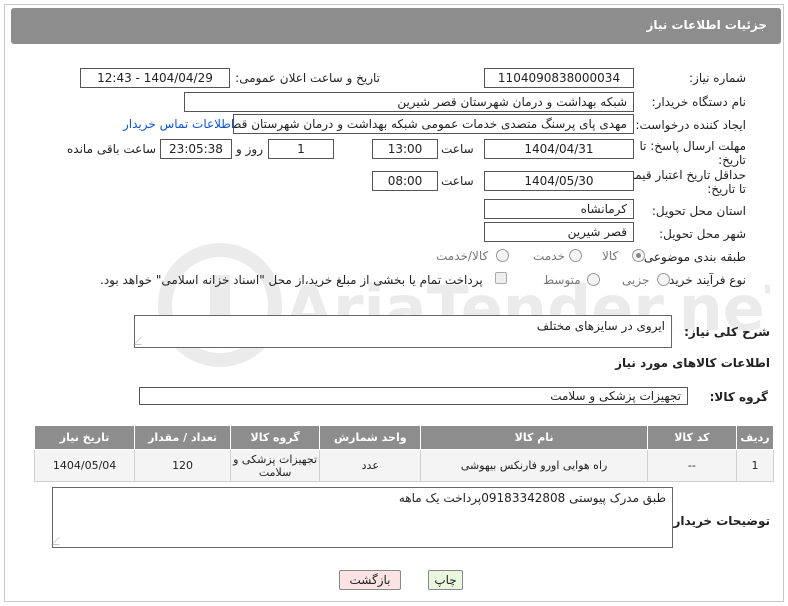 The width and height of the screenshot is (788, 606). What do you see at coordinates (182, 437) in the screenshot?
I see `col-header-quantity: تعداد / مقدار` at bounding box center [182, 437].